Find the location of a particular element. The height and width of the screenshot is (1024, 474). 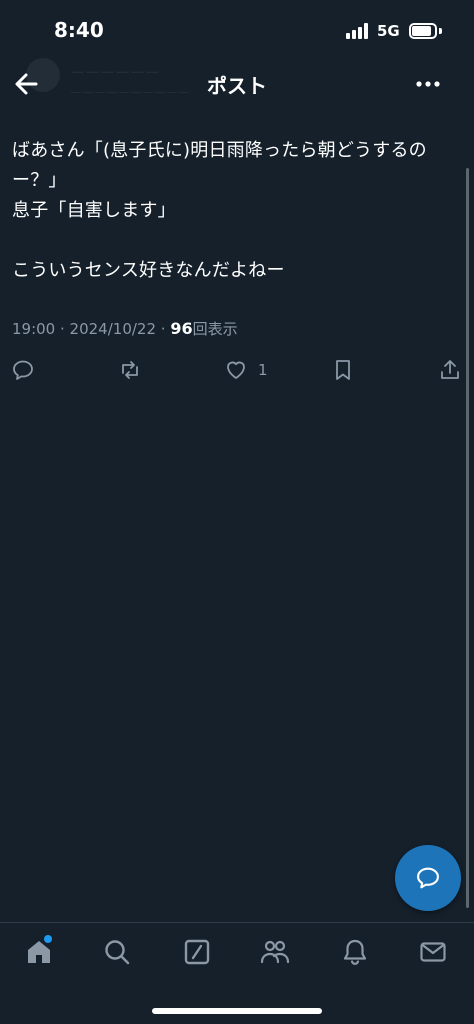

more-horizontal-icon is located at coordinates (428, 84).